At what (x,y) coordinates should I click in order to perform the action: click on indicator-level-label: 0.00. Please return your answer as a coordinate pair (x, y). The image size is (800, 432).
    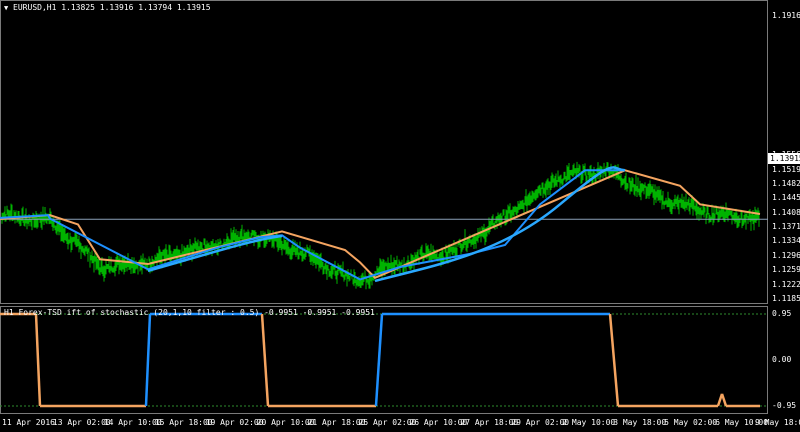
    Looking at the image, I should click on (782, 359).